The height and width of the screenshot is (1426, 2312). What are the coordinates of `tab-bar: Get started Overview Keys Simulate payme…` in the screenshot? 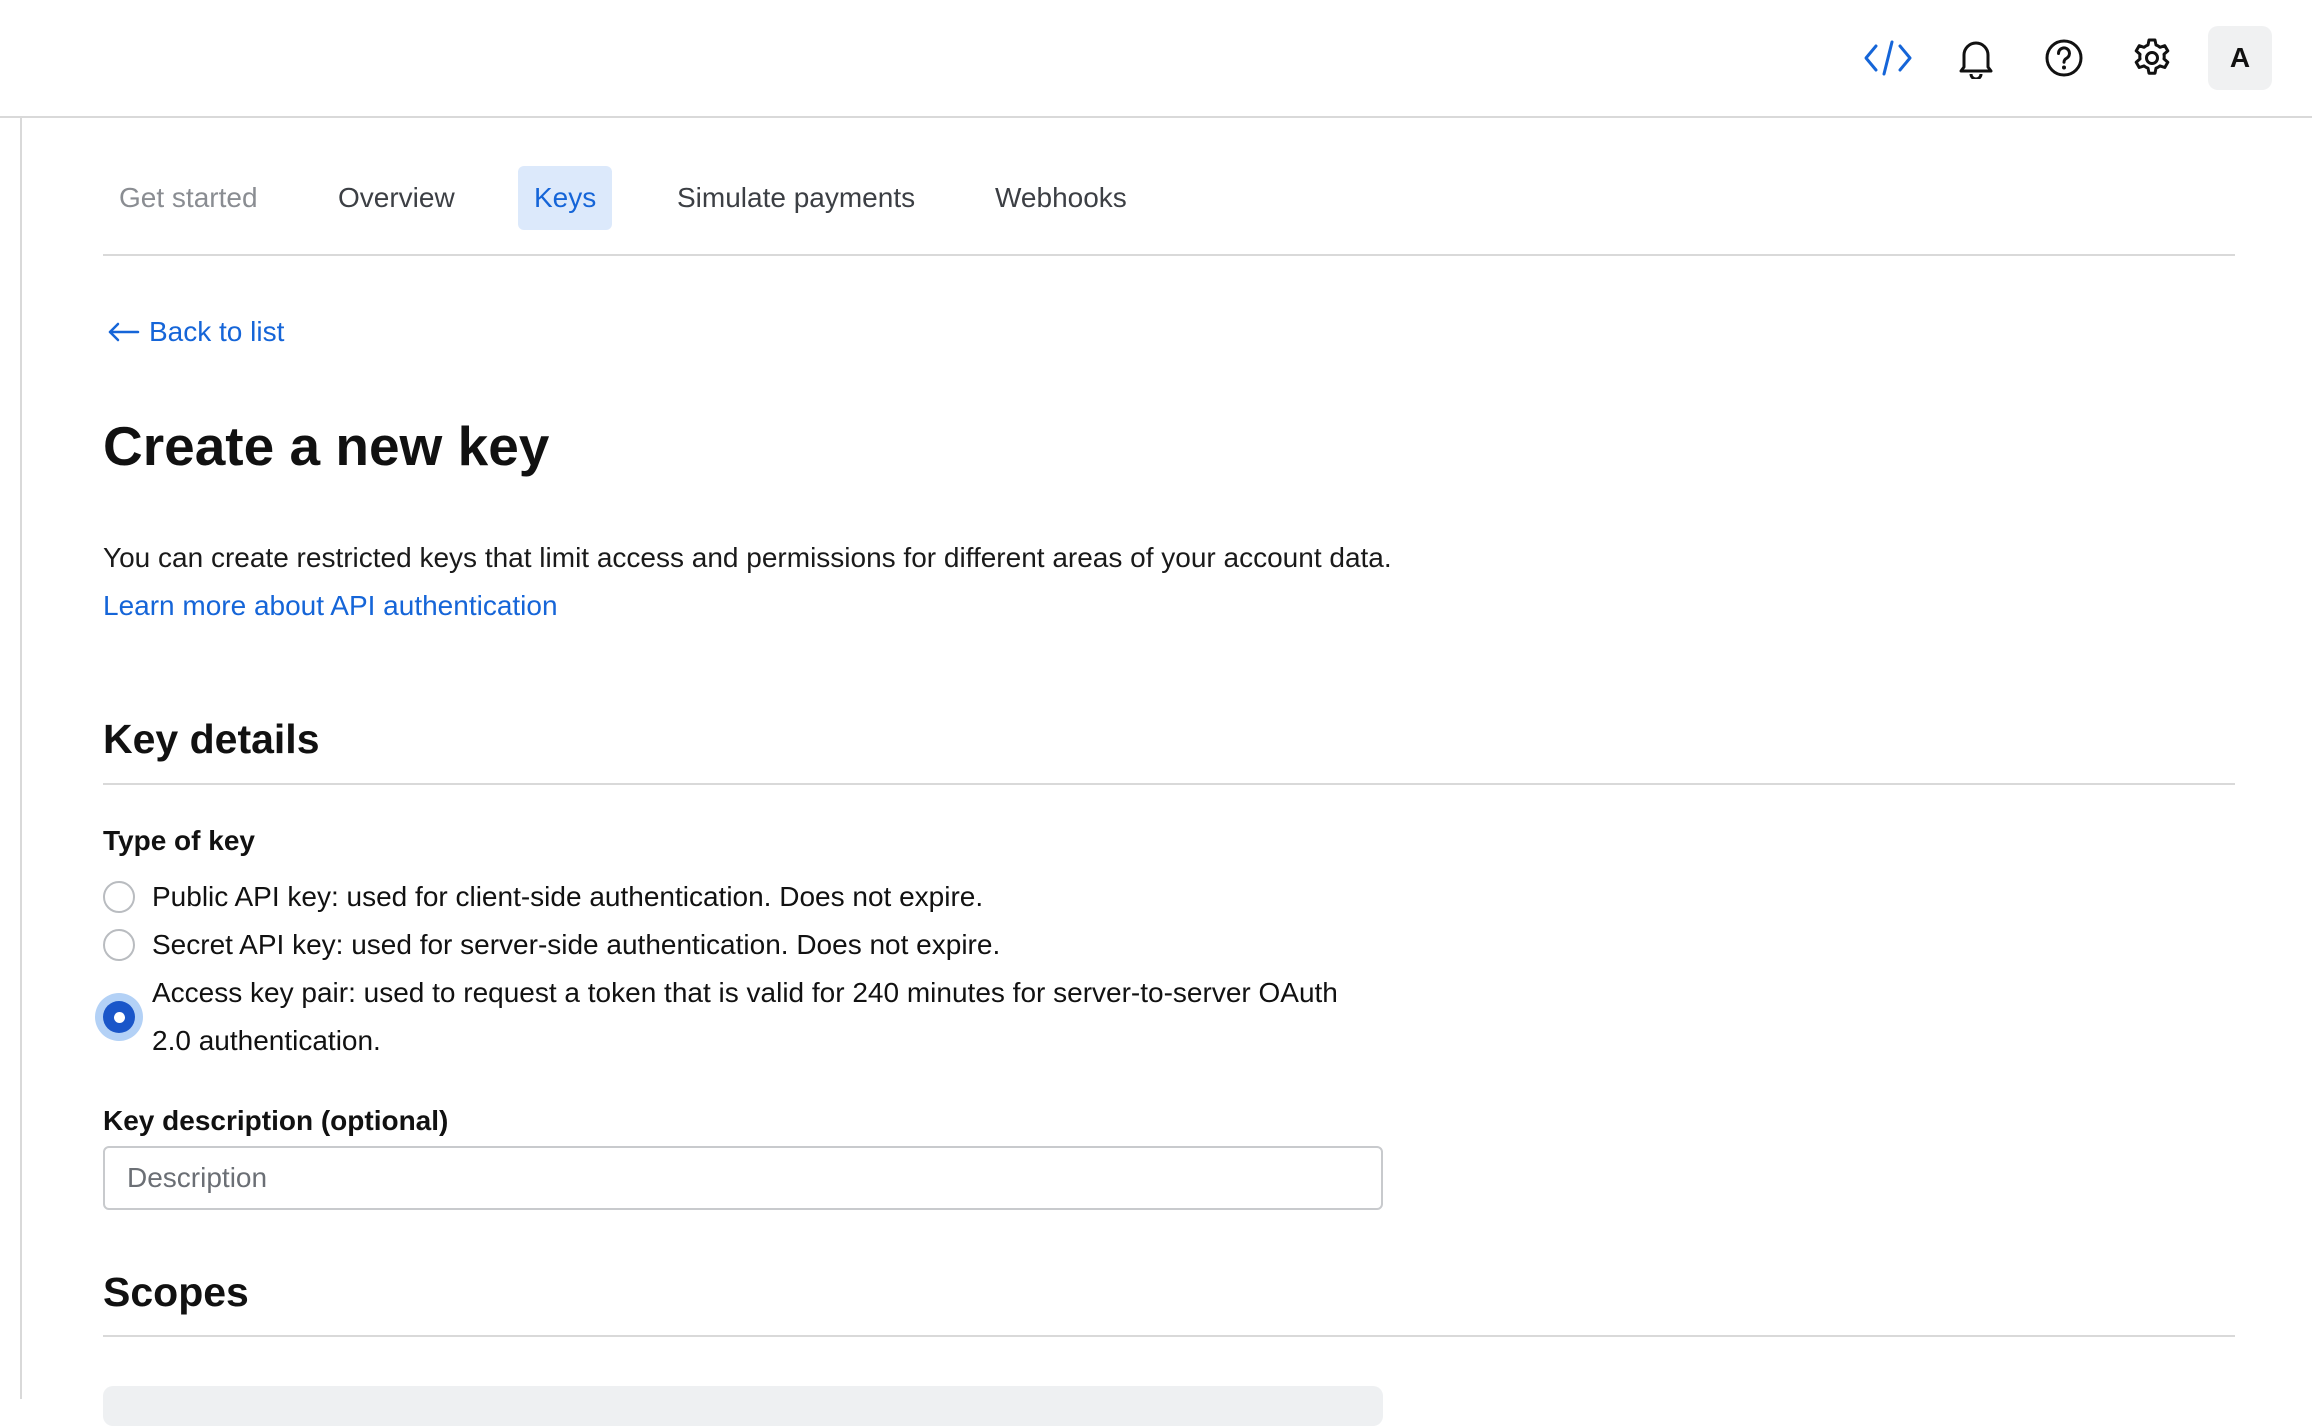 It's located at (1169, 187).